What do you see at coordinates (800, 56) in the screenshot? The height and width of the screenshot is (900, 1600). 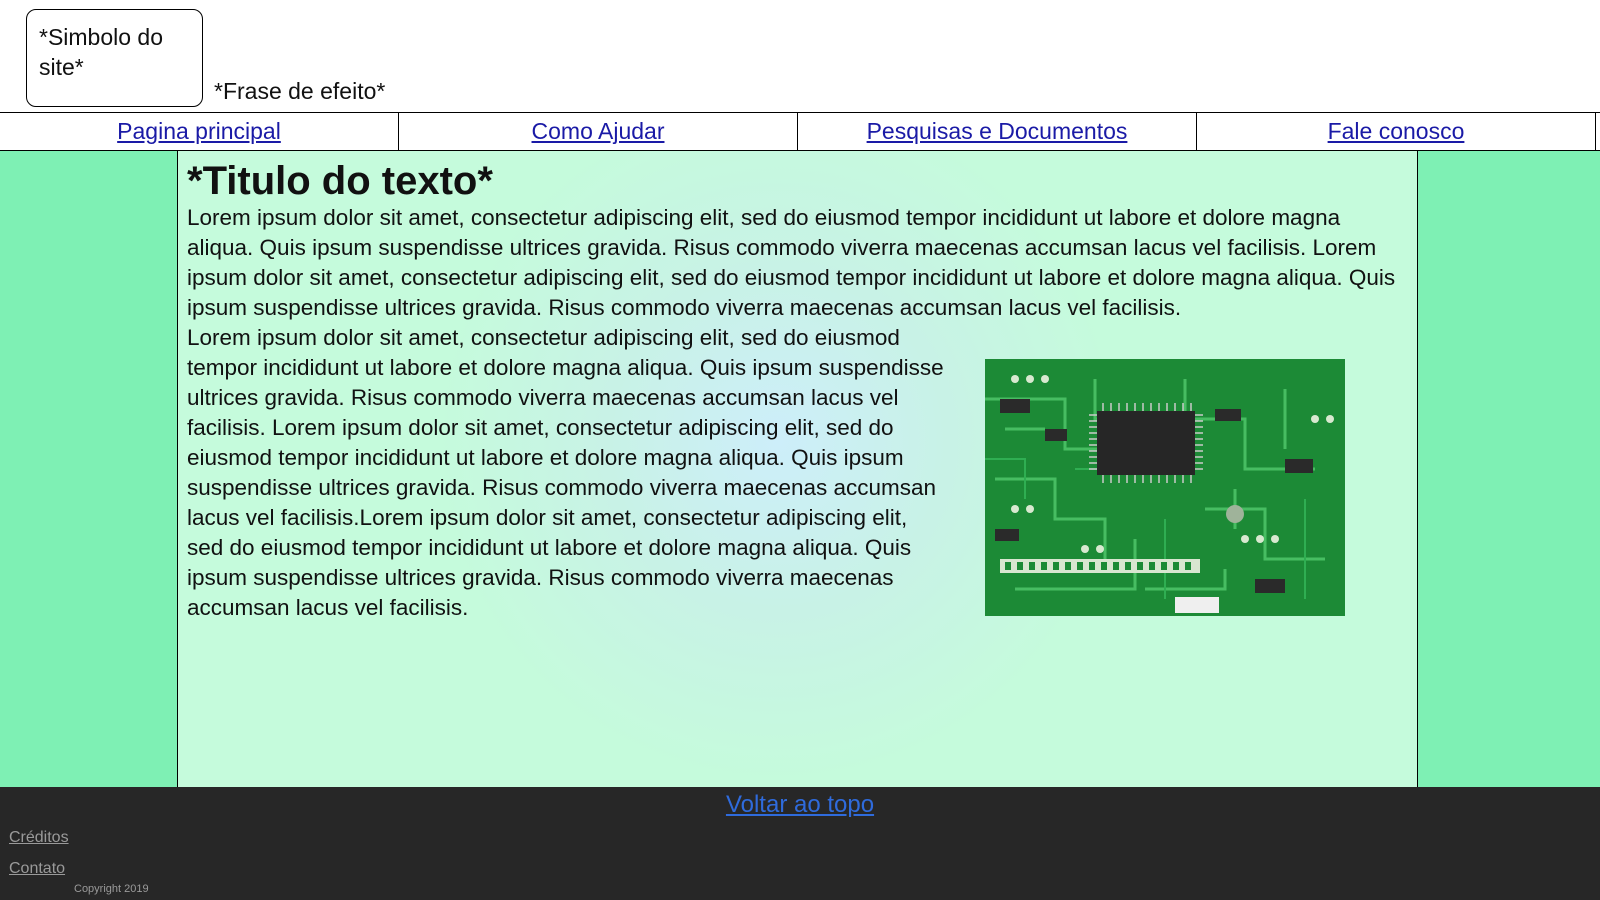 I see `site-header: *Simbolo do site* *Frase de efeito*` at bounding box center [800, 56].